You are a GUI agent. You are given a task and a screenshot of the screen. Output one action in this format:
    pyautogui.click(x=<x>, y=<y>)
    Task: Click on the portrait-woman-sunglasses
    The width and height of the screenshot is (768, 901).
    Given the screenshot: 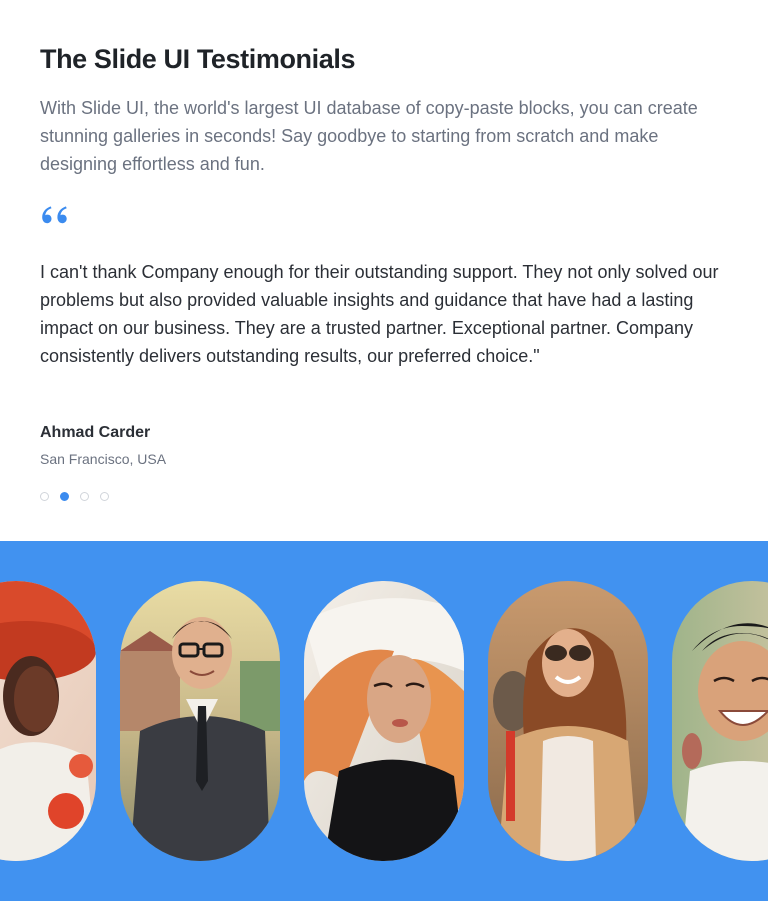 What is the action you would take?
    pyautogui.click(x=568, y=721)
    